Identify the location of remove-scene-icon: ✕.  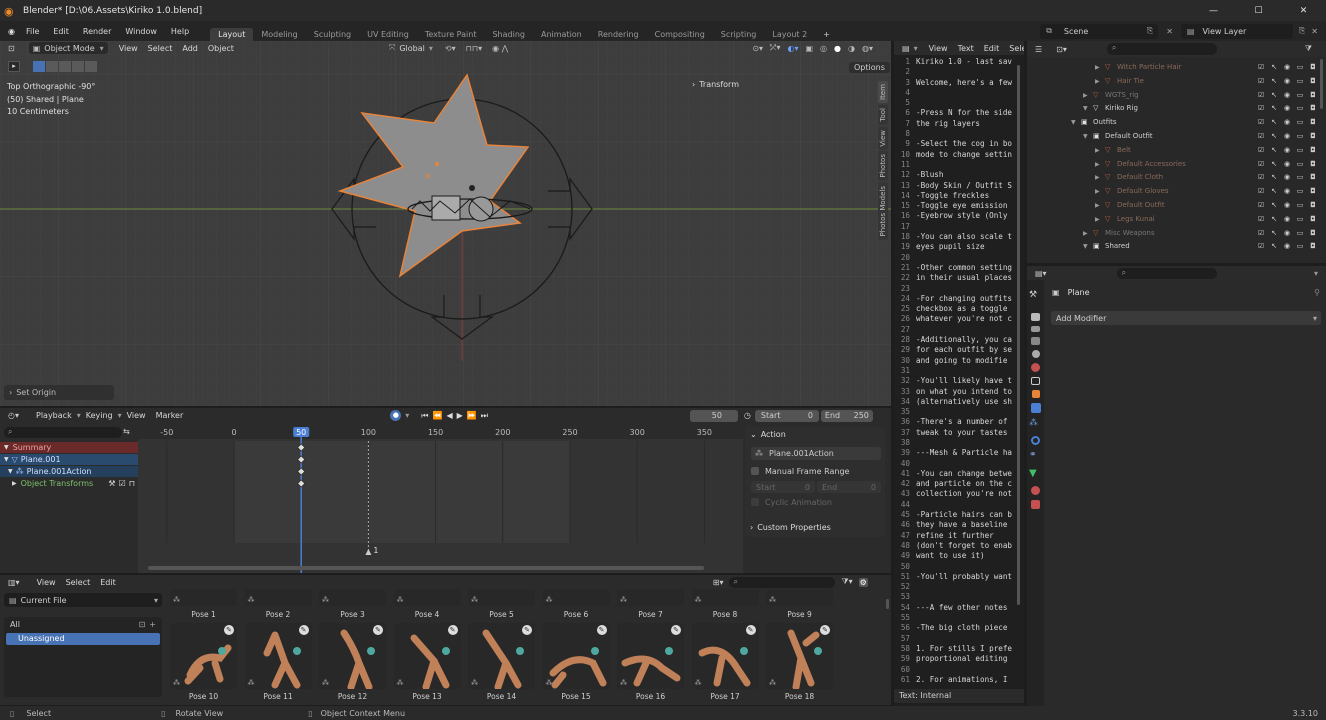
(1169, 31).